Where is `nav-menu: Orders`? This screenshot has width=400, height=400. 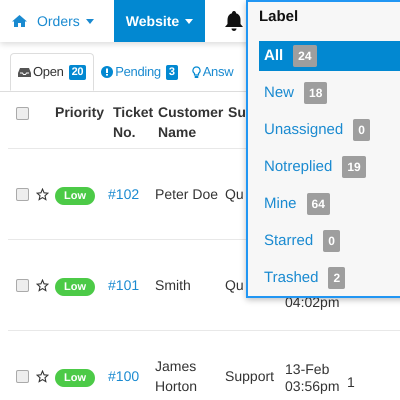
nav-menu: Orders is located at coordinates (65, 21).